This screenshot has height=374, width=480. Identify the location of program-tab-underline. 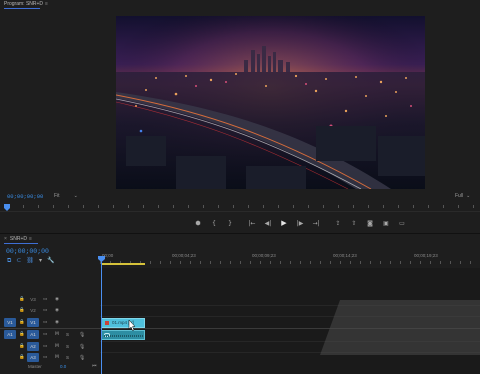
(22, 8).